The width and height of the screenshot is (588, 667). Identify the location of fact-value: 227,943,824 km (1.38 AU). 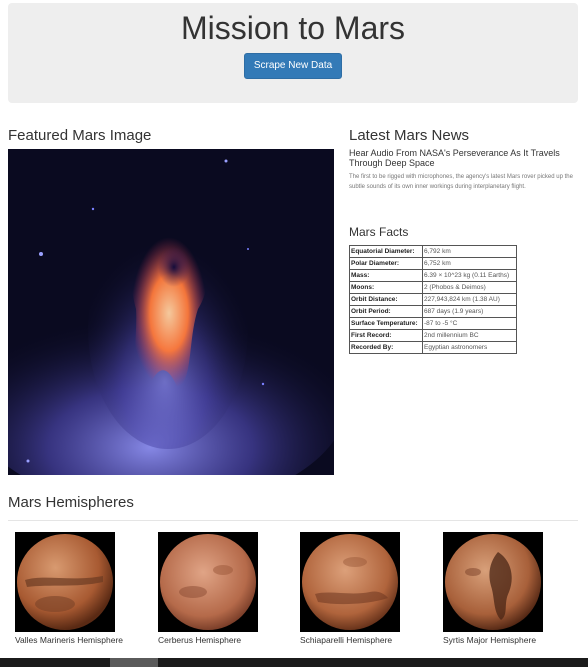
(469, 299).